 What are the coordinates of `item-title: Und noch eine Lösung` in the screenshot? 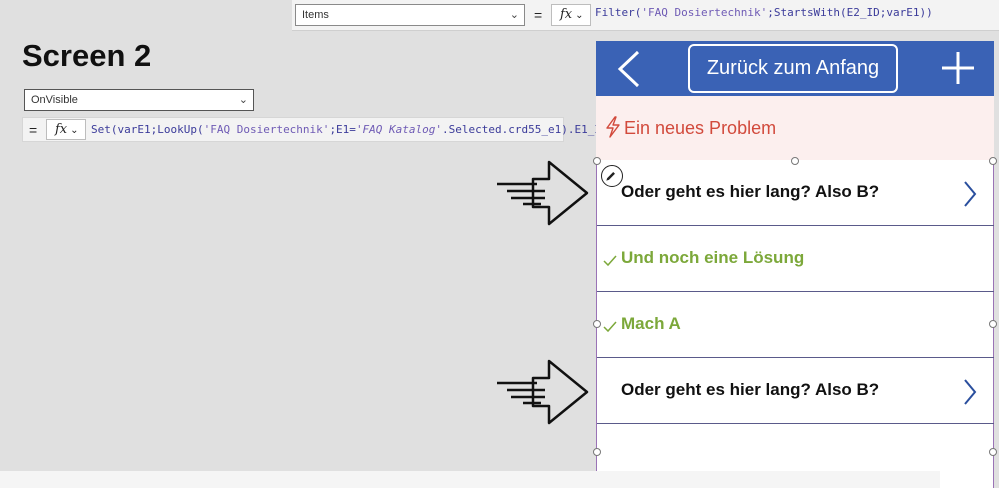 It's located at (713, 257).